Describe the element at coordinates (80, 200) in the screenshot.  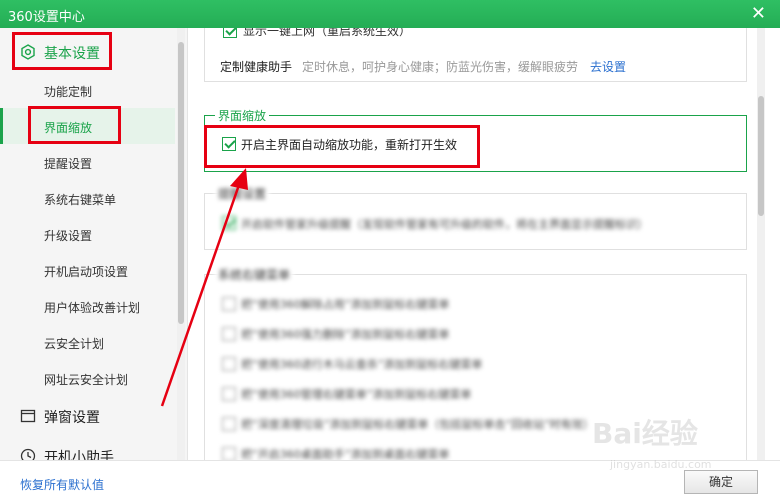
I see `sidebar-item-label: 系统右键菜单` at that location.